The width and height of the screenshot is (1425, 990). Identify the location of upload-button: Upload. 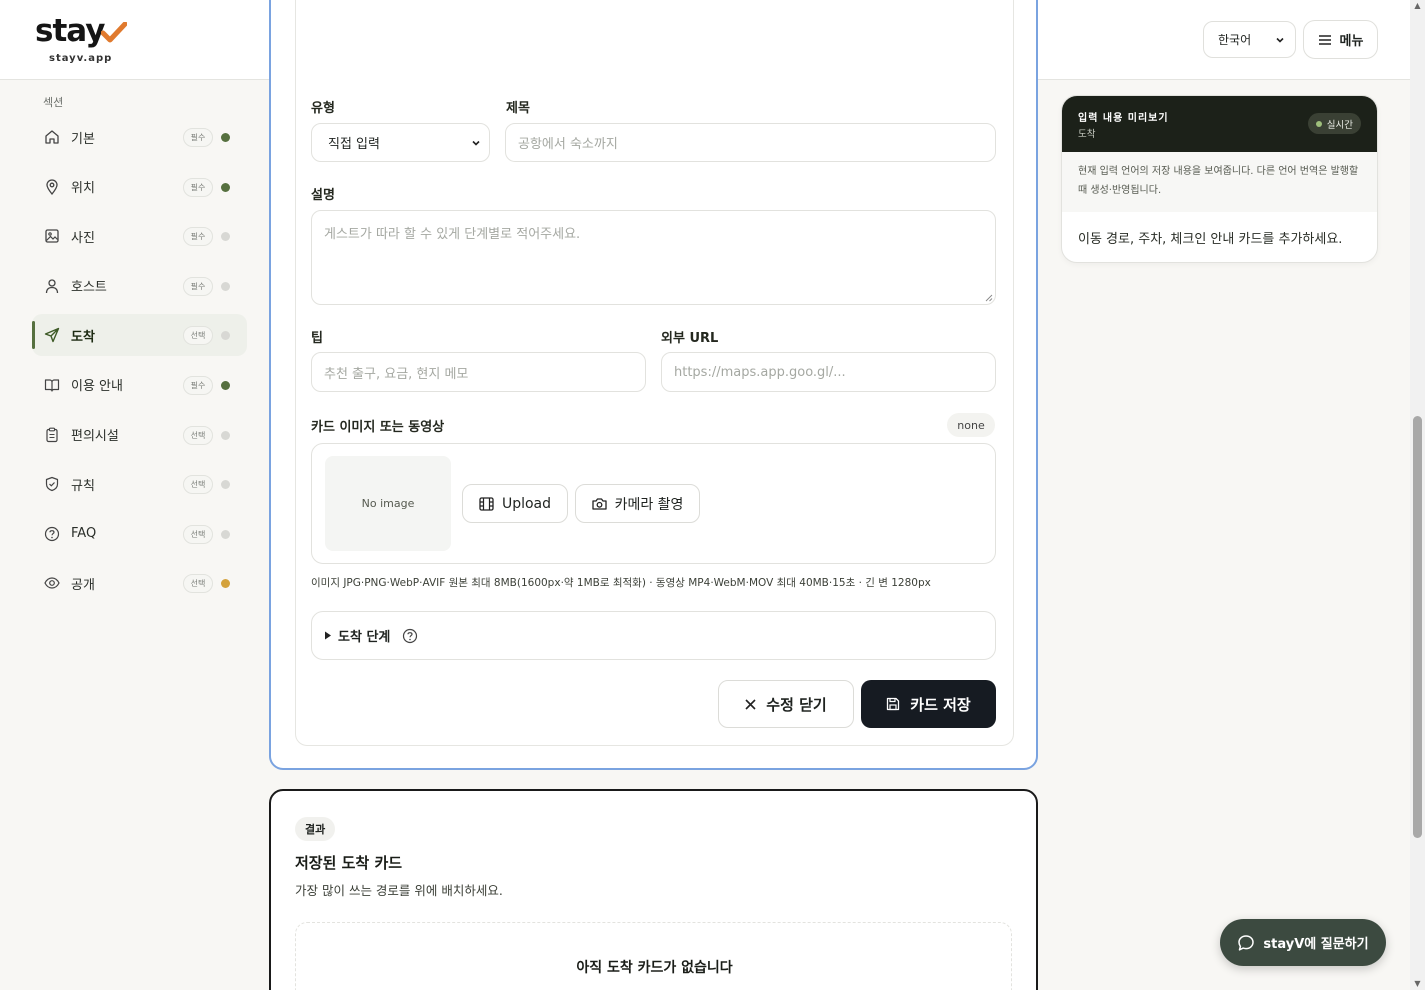
(515, 503).